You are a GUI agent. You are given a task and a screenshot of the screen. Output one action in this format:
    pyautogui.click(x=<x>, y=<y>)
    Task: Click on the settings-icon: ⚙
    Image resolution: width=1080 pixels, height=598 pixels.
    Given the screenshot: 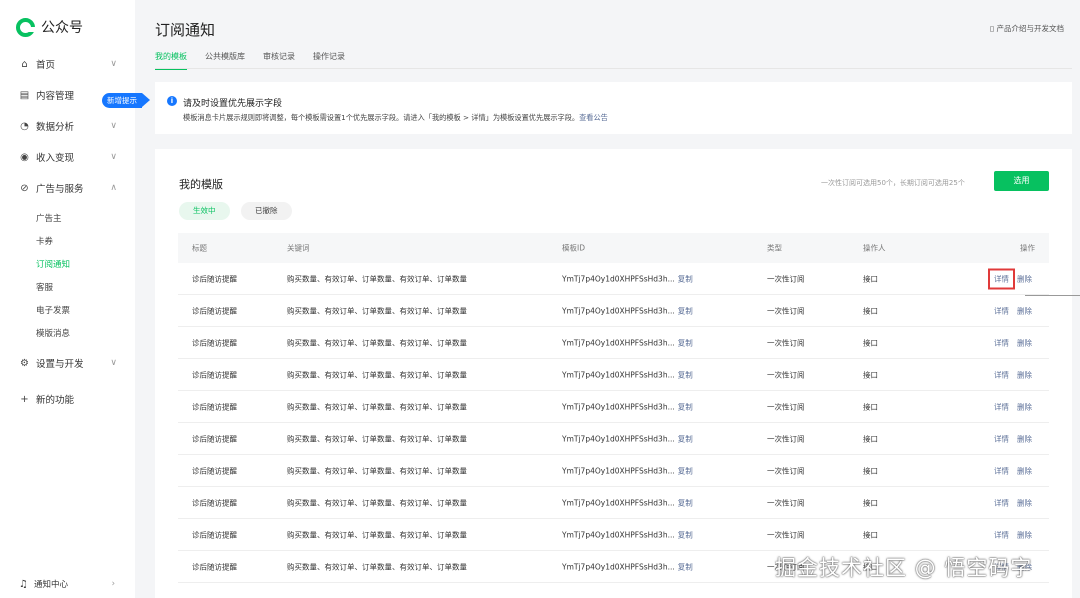 What is the action you would take?
    pyautogui.click(x=24, y=363)
    